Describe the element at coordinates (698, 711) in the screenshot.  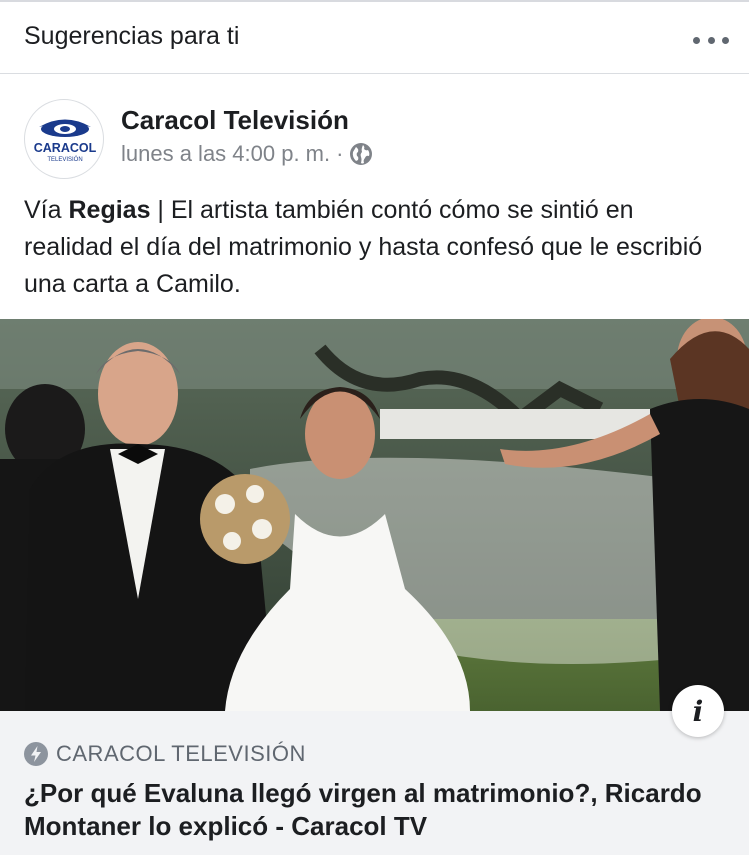
I see `info-icon: i` at that location.